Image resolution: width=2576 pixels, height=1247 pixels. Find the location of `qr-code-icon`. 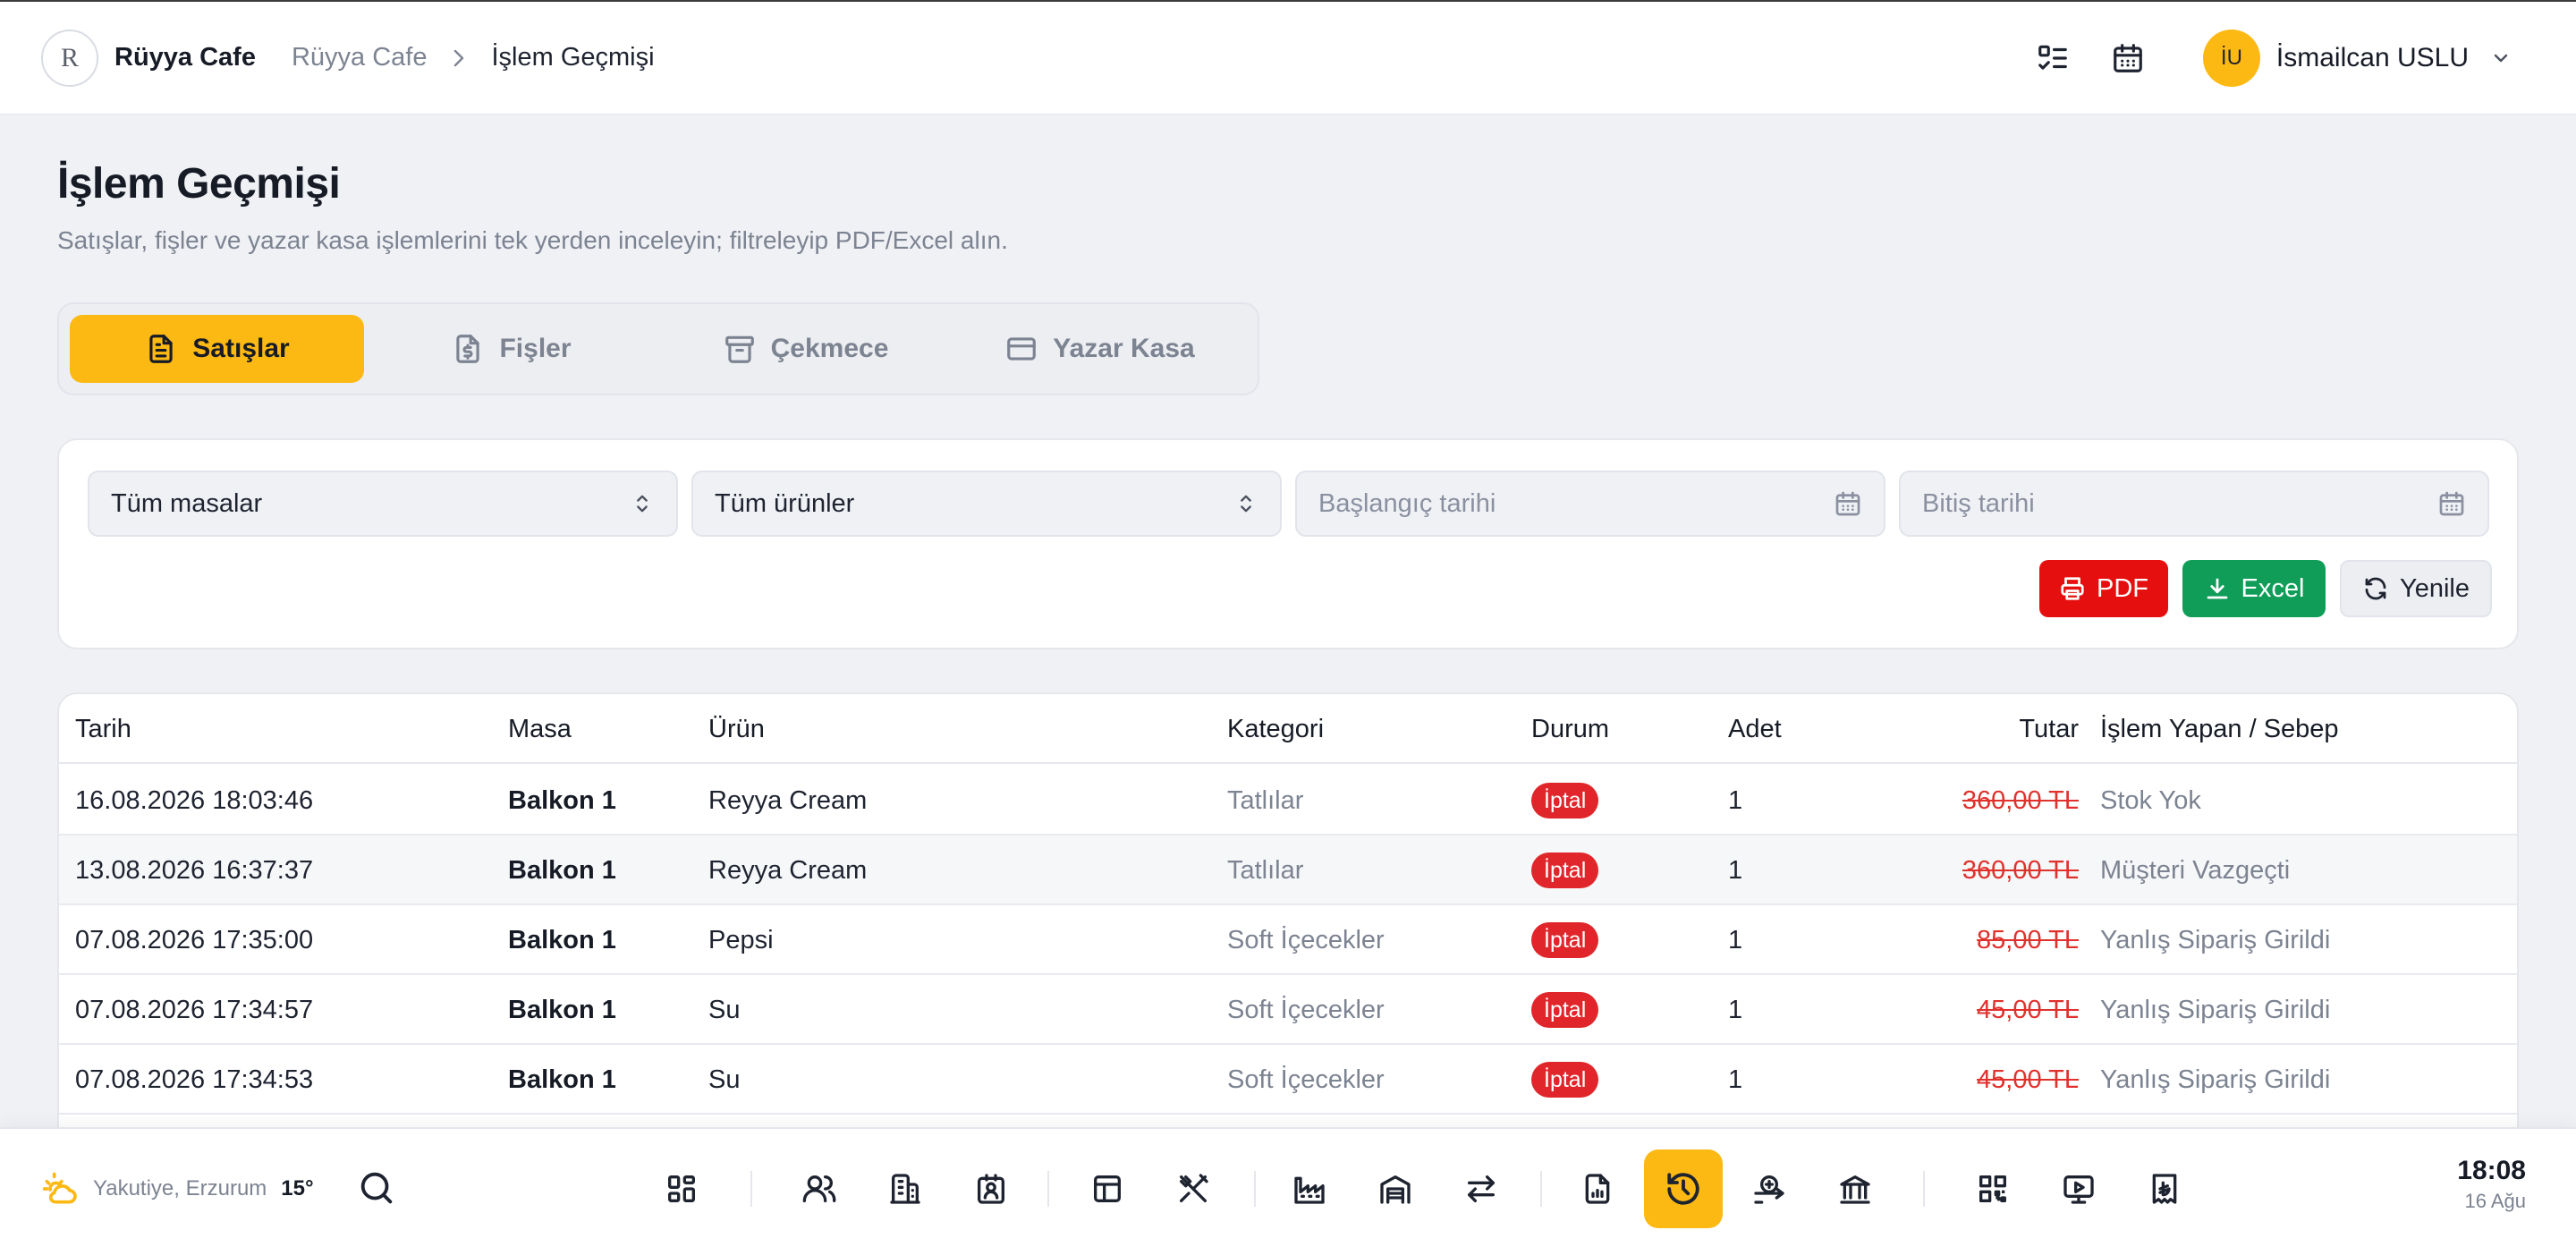

qr-code-icon is located at coordinates (1992, 1188).